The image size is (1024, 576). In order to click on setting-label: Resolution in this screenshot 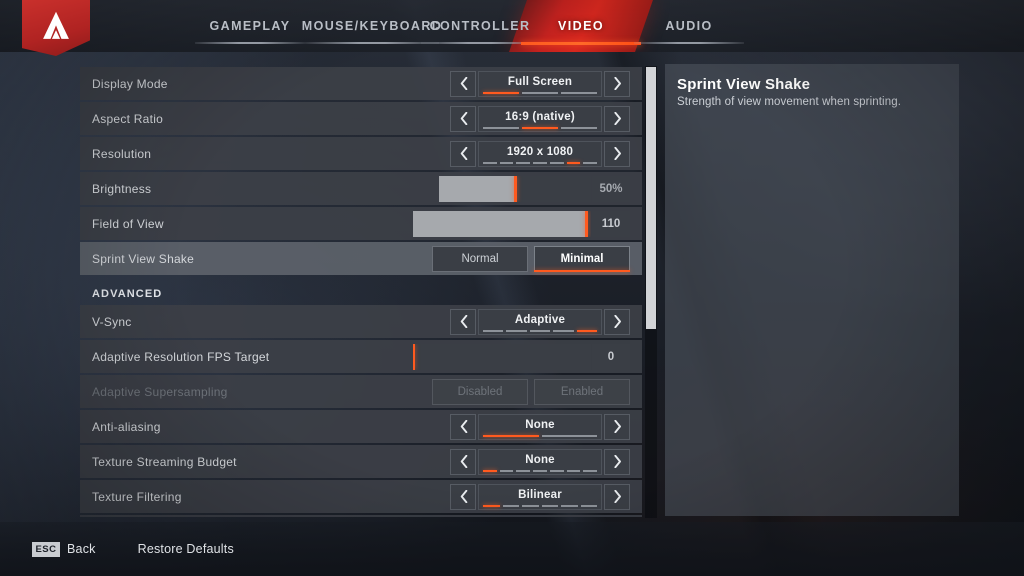, I will do `click(122, 153)`.